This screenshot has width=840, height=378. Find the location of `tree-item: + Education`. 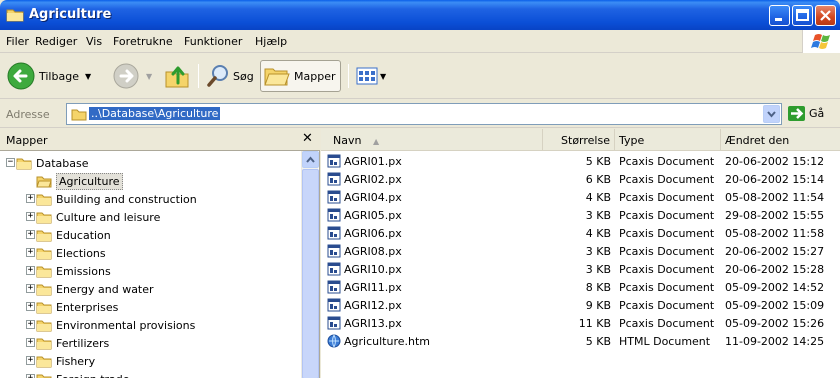

tree-item: + Education is located at coordinates (68, 235).